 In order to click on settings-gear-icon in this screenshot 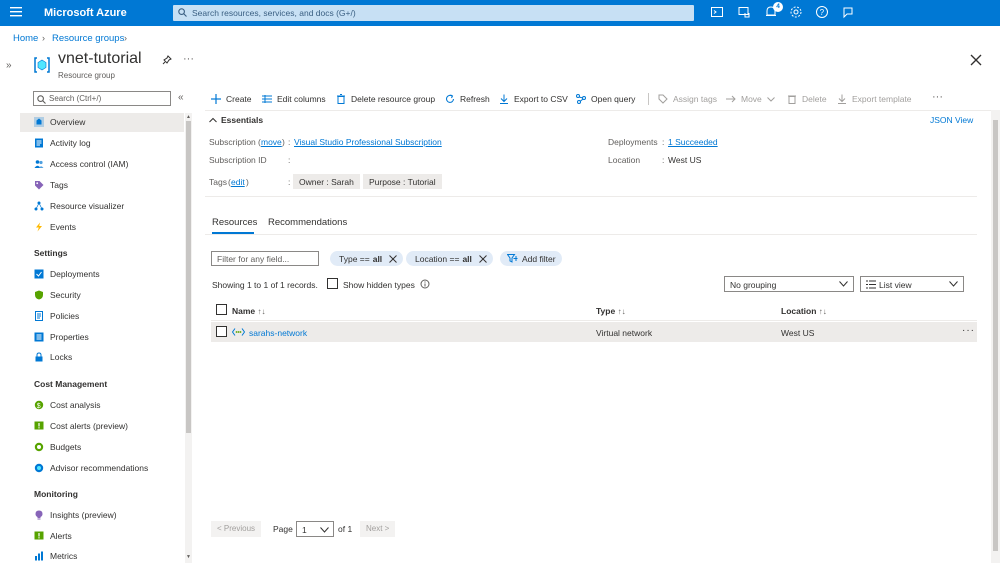, I will do `click(797, 13)`.